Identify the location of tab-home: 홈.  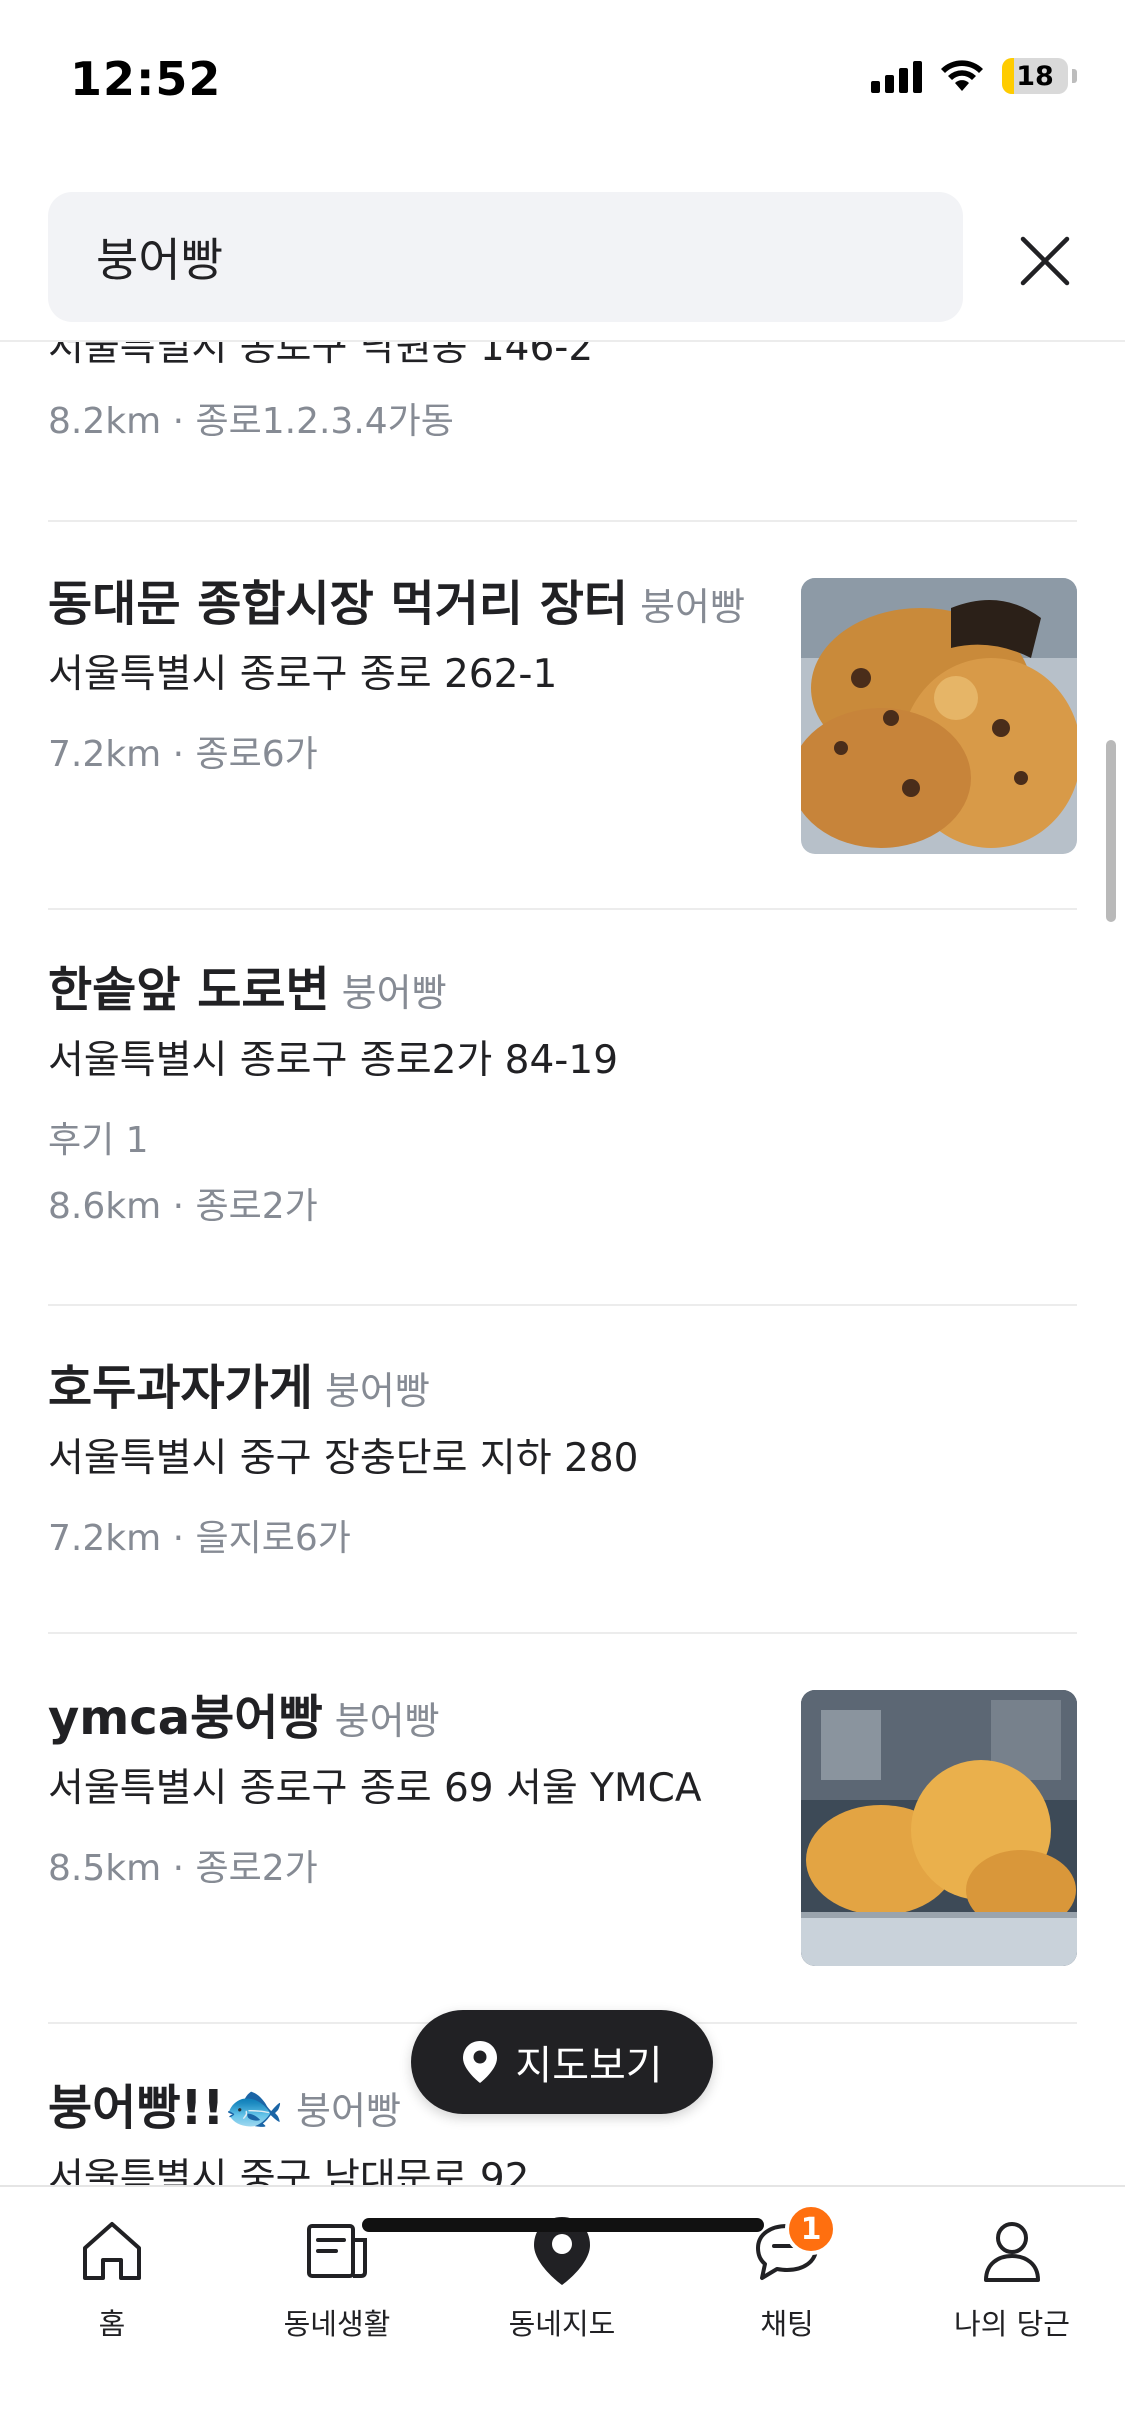
(112, 2279).